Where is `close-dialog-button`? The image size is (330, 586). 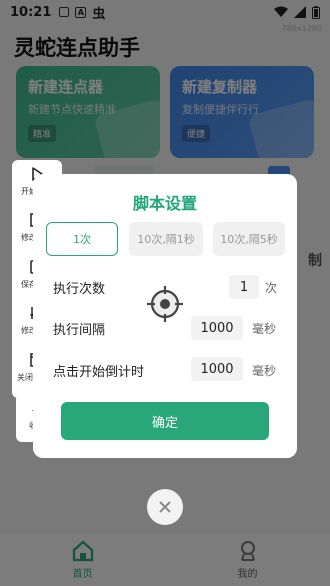
close-dialog-button is located at coordinates (165, 507).